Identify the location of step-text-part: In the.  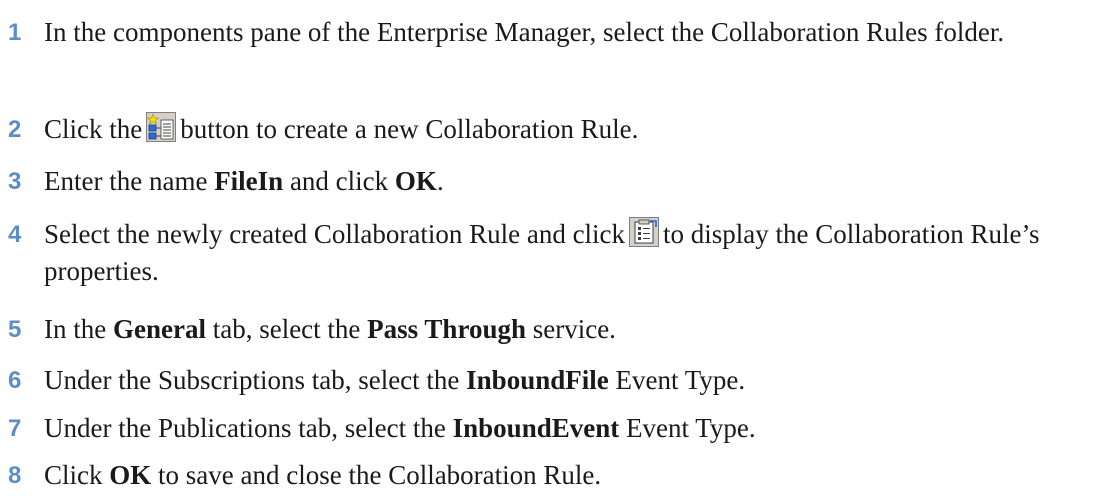
(78, 329).